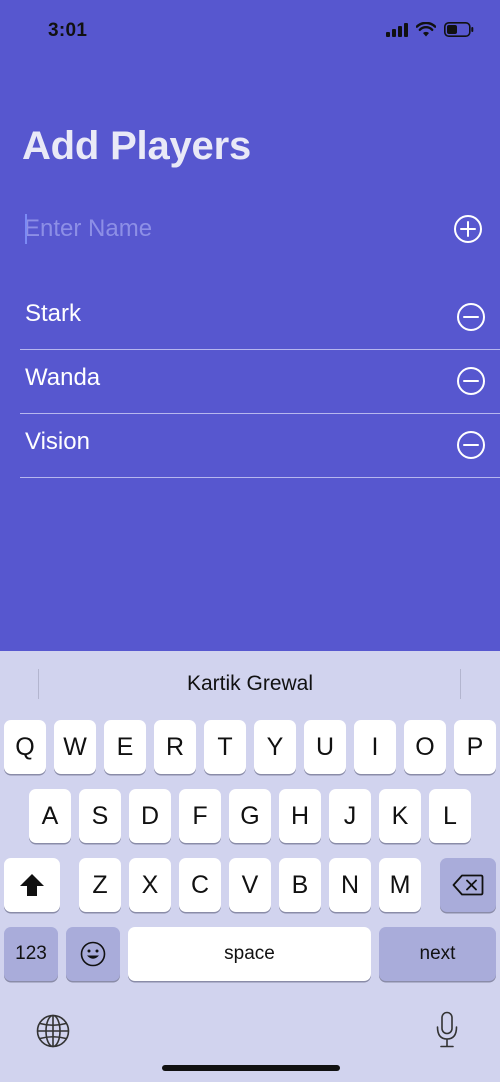 This screenshot has height=1082, width=500. What do you see at coordinates (350, 885) in the screenshot?
I see `key-n: N` at bounding box center [350, 885].